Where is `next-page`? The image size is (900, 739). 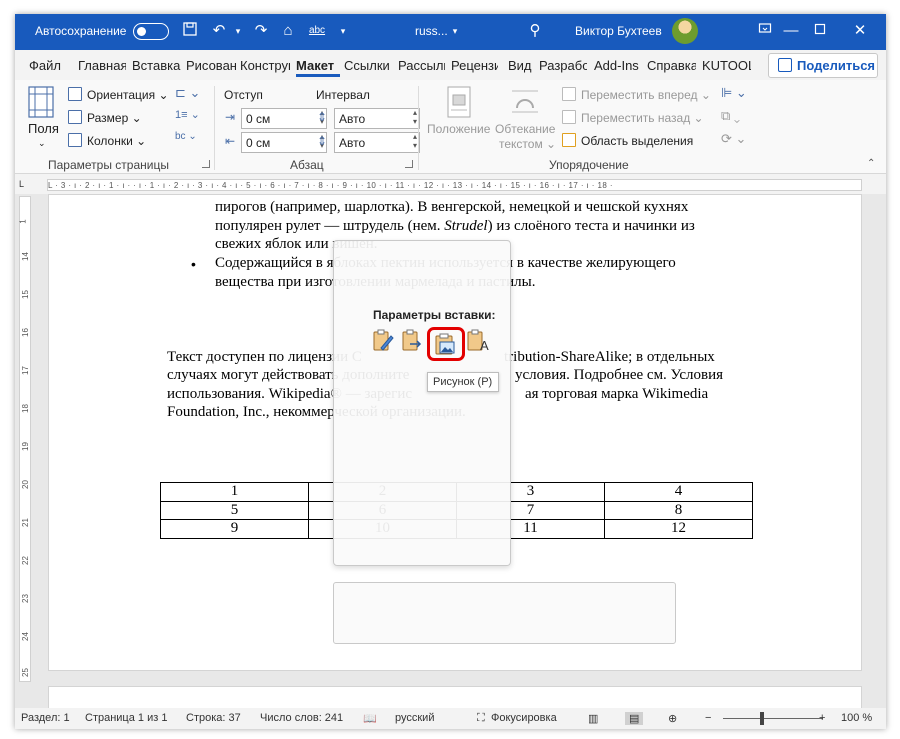
next-page is located at coordinates (455, 697).